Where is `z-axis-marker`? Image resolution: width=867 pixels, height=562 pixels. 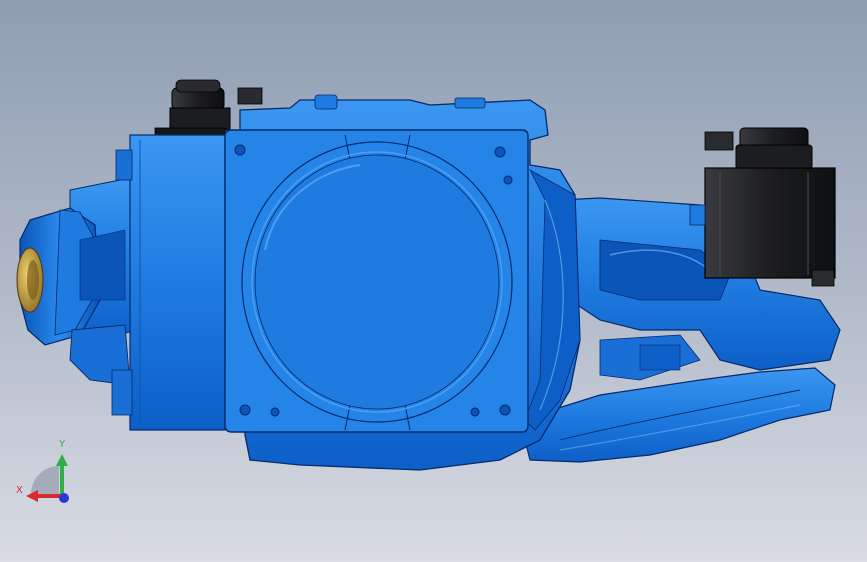
z-axis-marker is located at coordinates (64, 498).